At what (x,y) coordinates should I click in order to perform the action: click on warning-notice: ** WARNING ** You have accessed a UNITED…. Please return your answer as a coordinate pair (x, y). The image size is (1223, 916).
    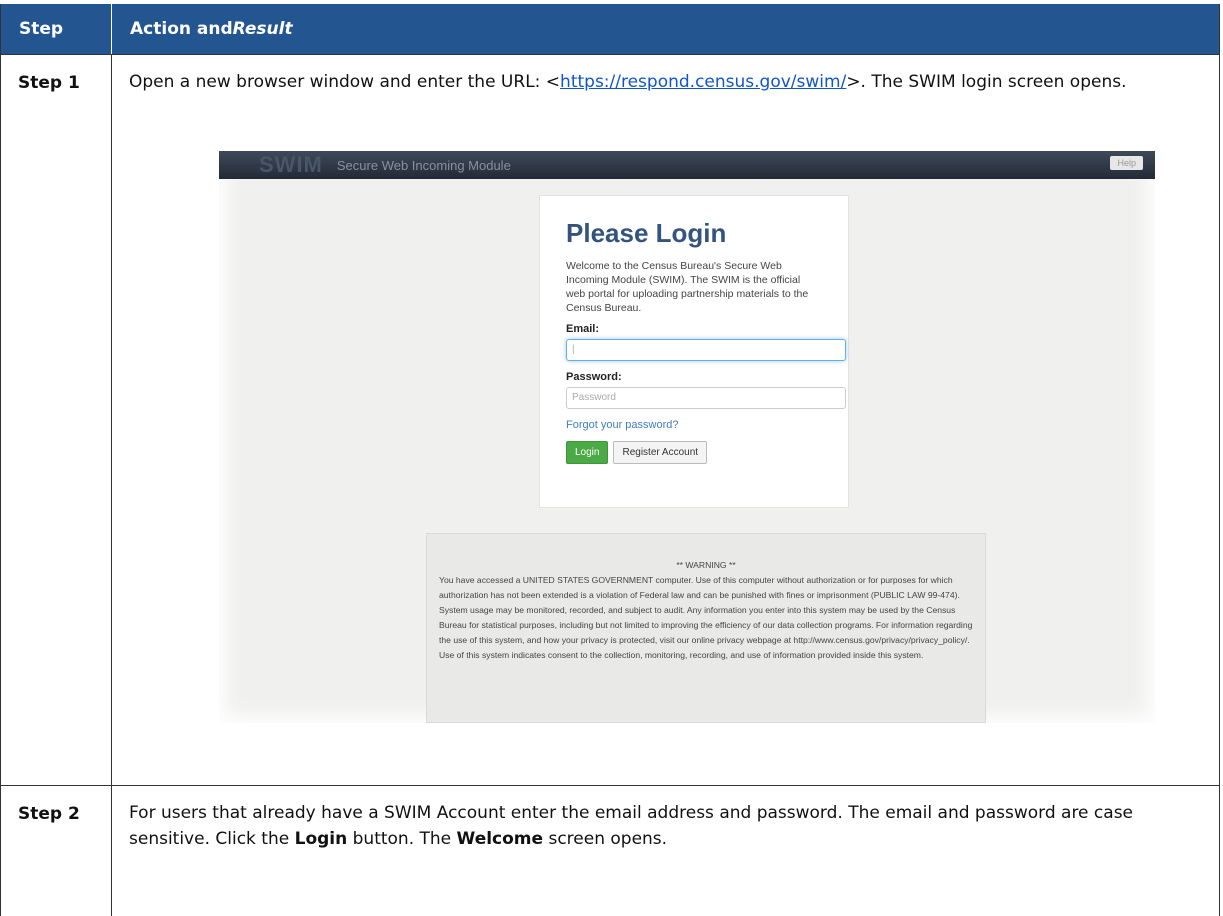
    Looking at the image, I should click on (706, 628).